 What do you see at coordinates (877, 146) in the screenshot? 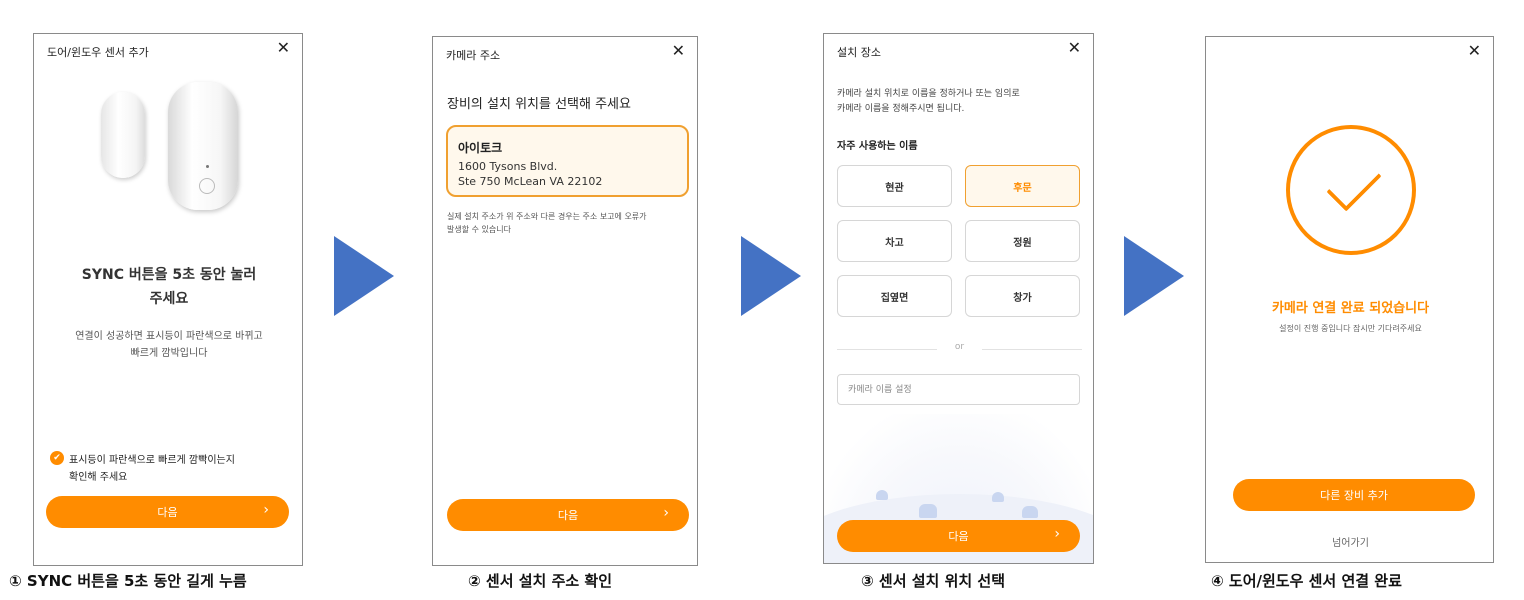
I see `section-title: 자주 사용하는 이름` at bounding box center [877, 146].